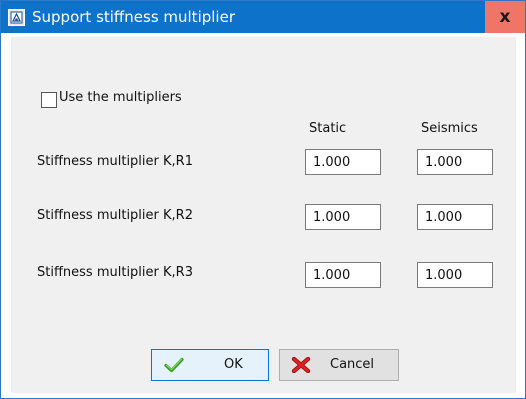 The width and height of the screenshot is (526, 399). What do you see at coordinates (343, 275) in the screenshot?
I see `static-field-r3` at bounding box center [343, 275].